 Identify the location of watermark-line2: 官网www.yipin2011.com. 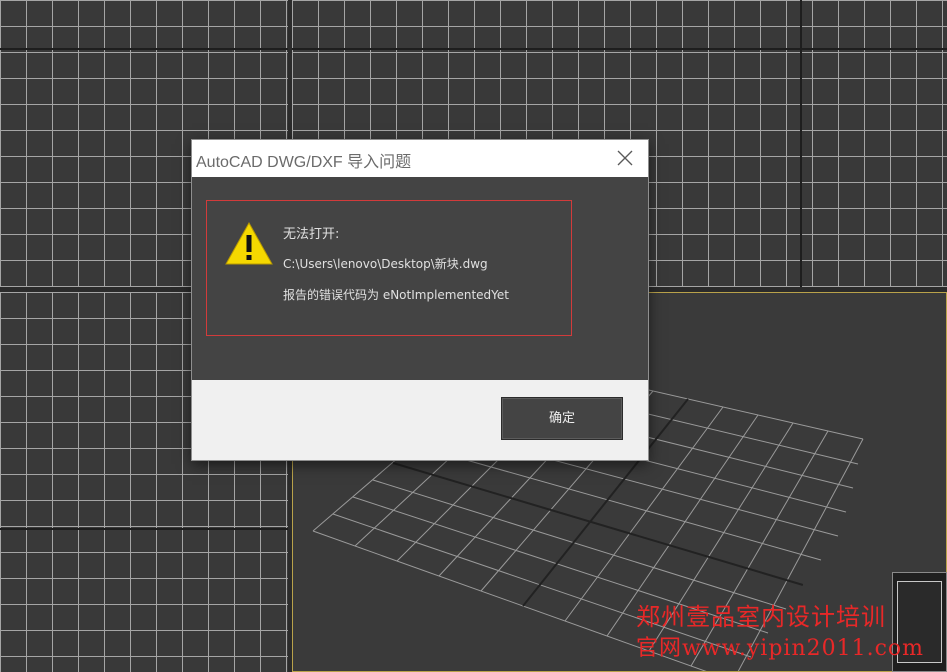
(780, 648).